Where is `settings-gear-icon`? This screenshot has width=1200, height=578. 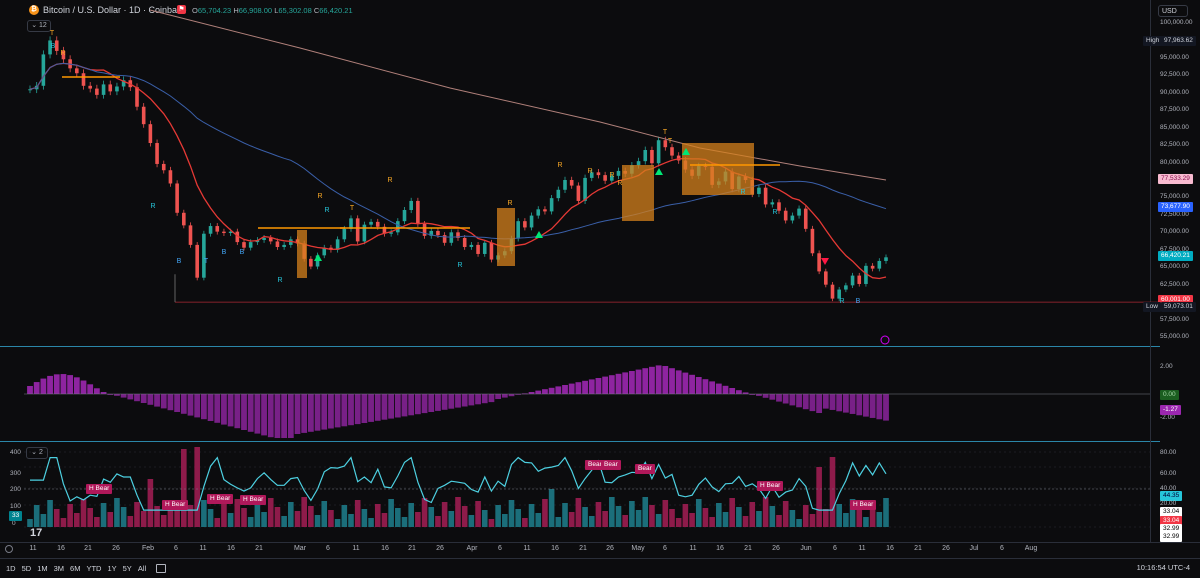 settings-gear-icon is located at coordinates (9, 549).